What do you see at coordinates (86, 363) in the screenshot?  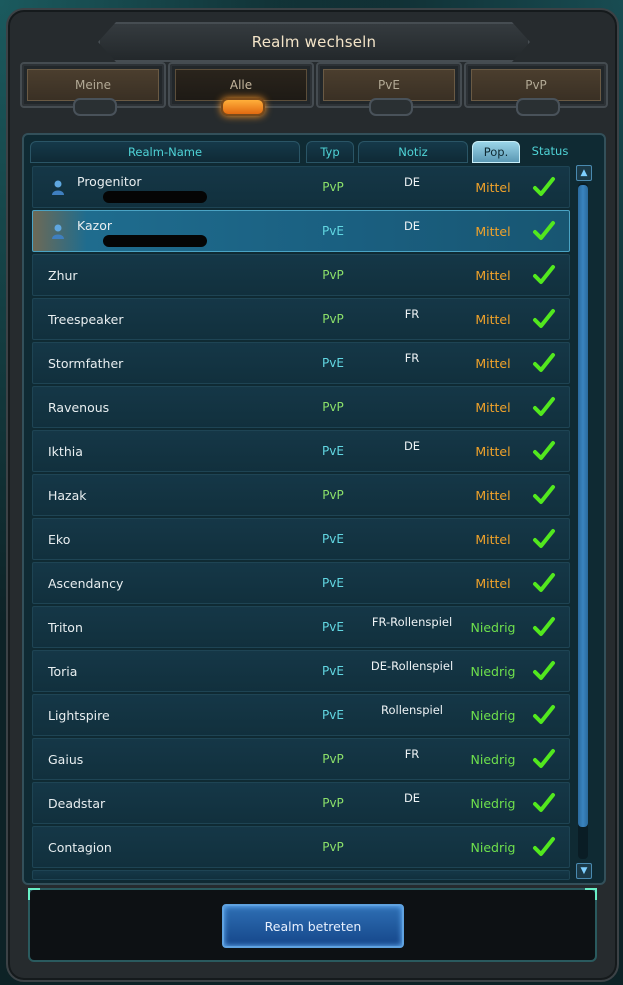 I see `realm-name: Stormfather` at bounding box center [86, 363].